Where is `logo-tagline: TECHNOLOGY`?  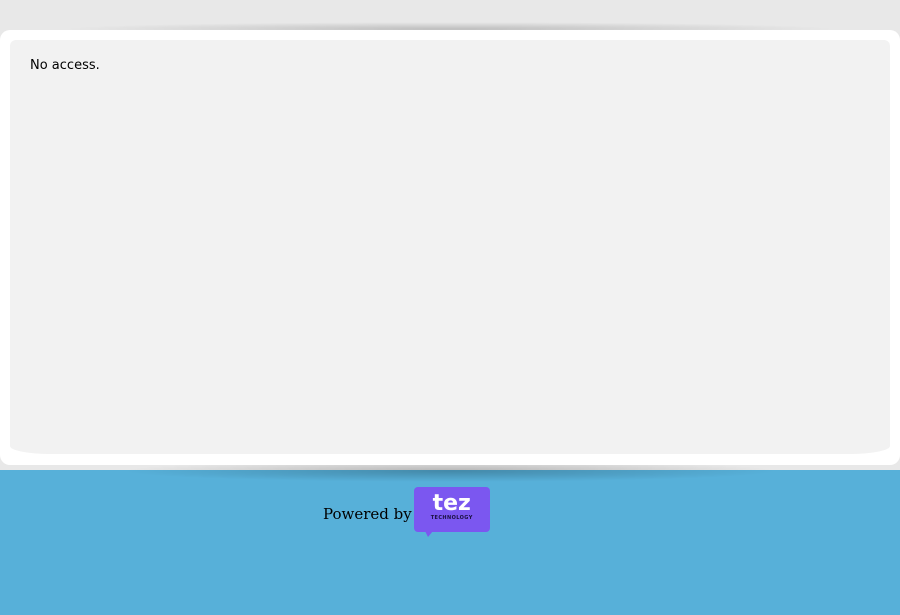 logo-tagline: TECHNOLOGY is located at coordinates (451, 518).